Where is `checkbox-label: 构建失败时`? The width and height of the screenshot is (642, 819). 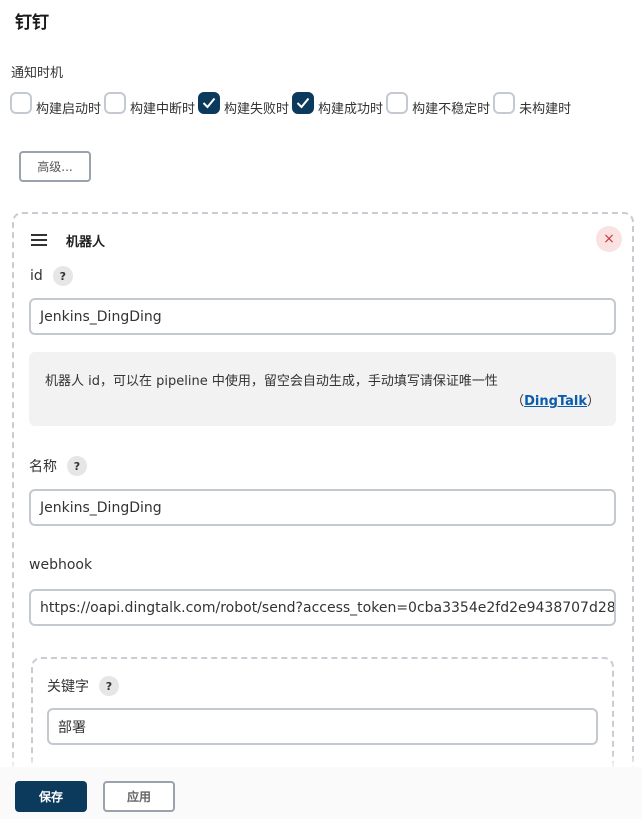
checkbox-label: 构建失败时 is located at coordinates (257, 109).